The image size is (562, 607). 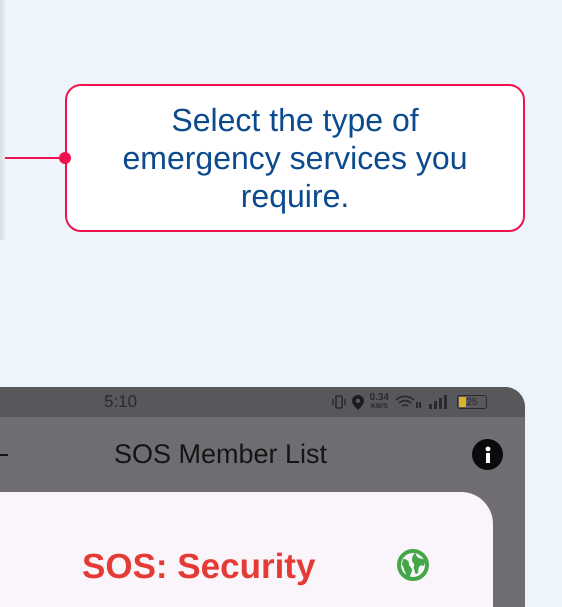 What do you see at coordinates (221, 454) in the screenshot?
I see `screen-title: SOS Member List` at bounding box center [221, 454].